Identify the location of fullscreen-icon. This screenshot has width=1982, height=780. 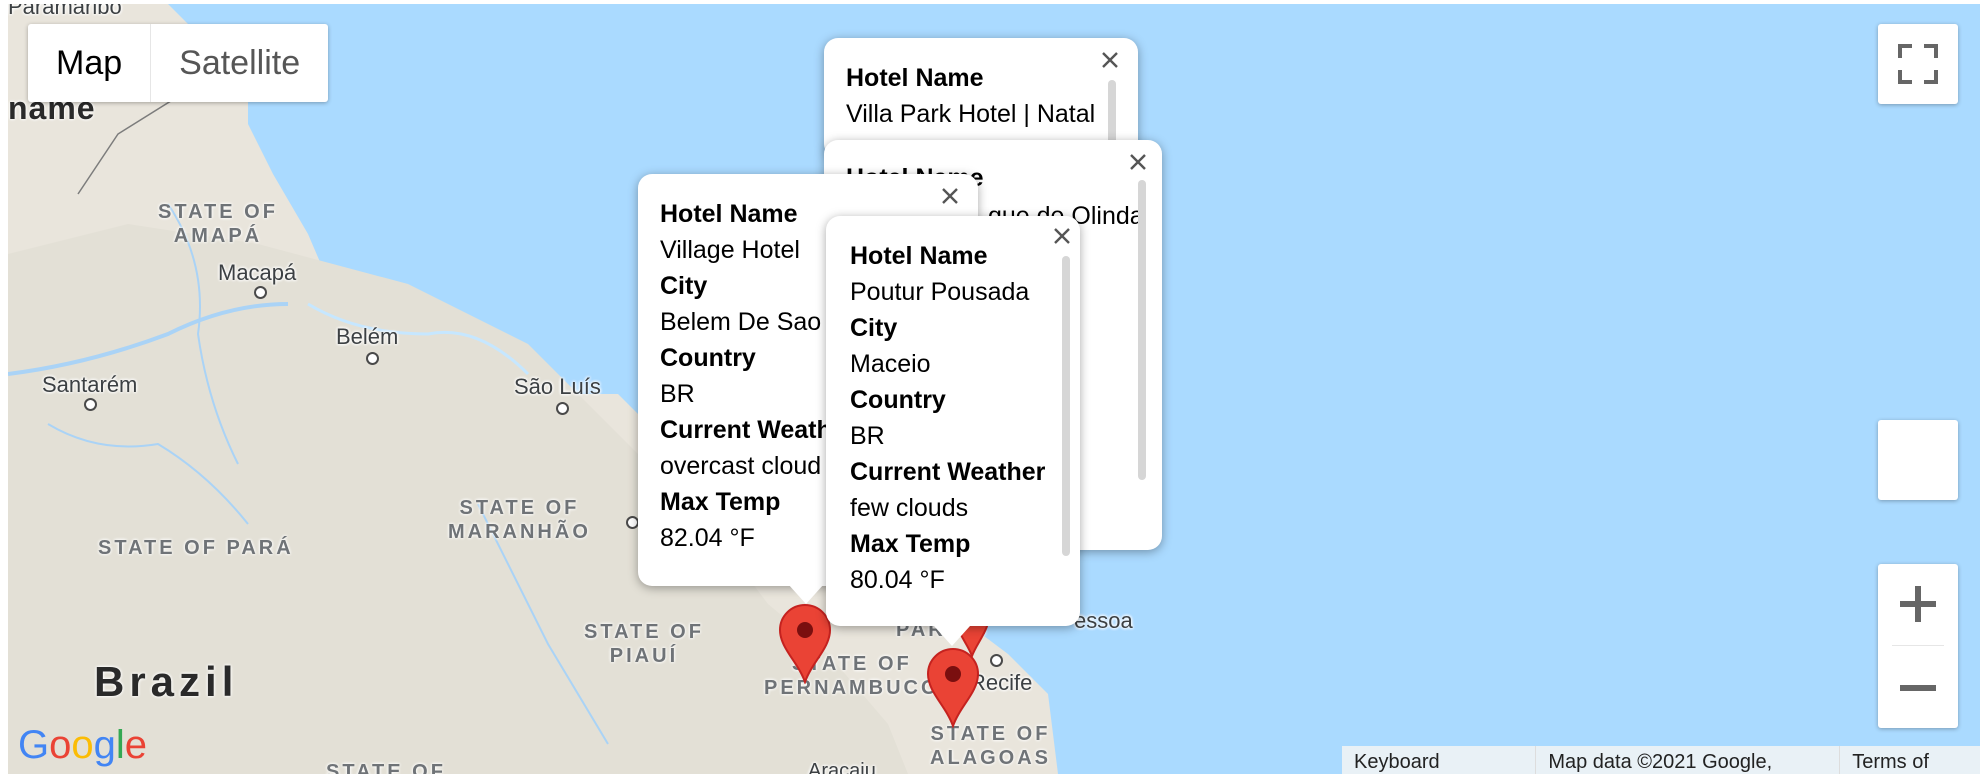
(1918, 64).